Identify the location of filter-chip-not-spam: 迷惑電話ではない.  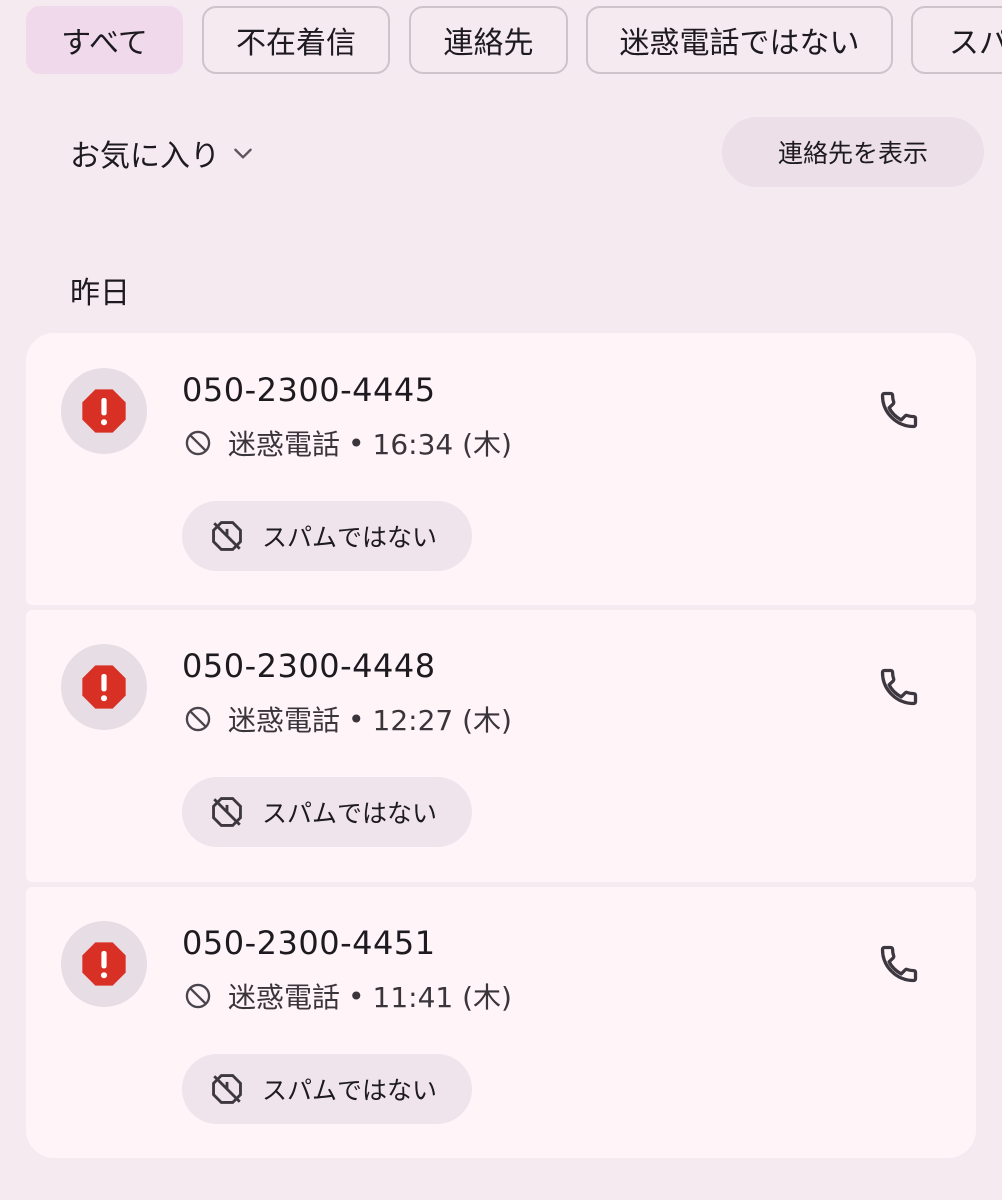
(739, 40).